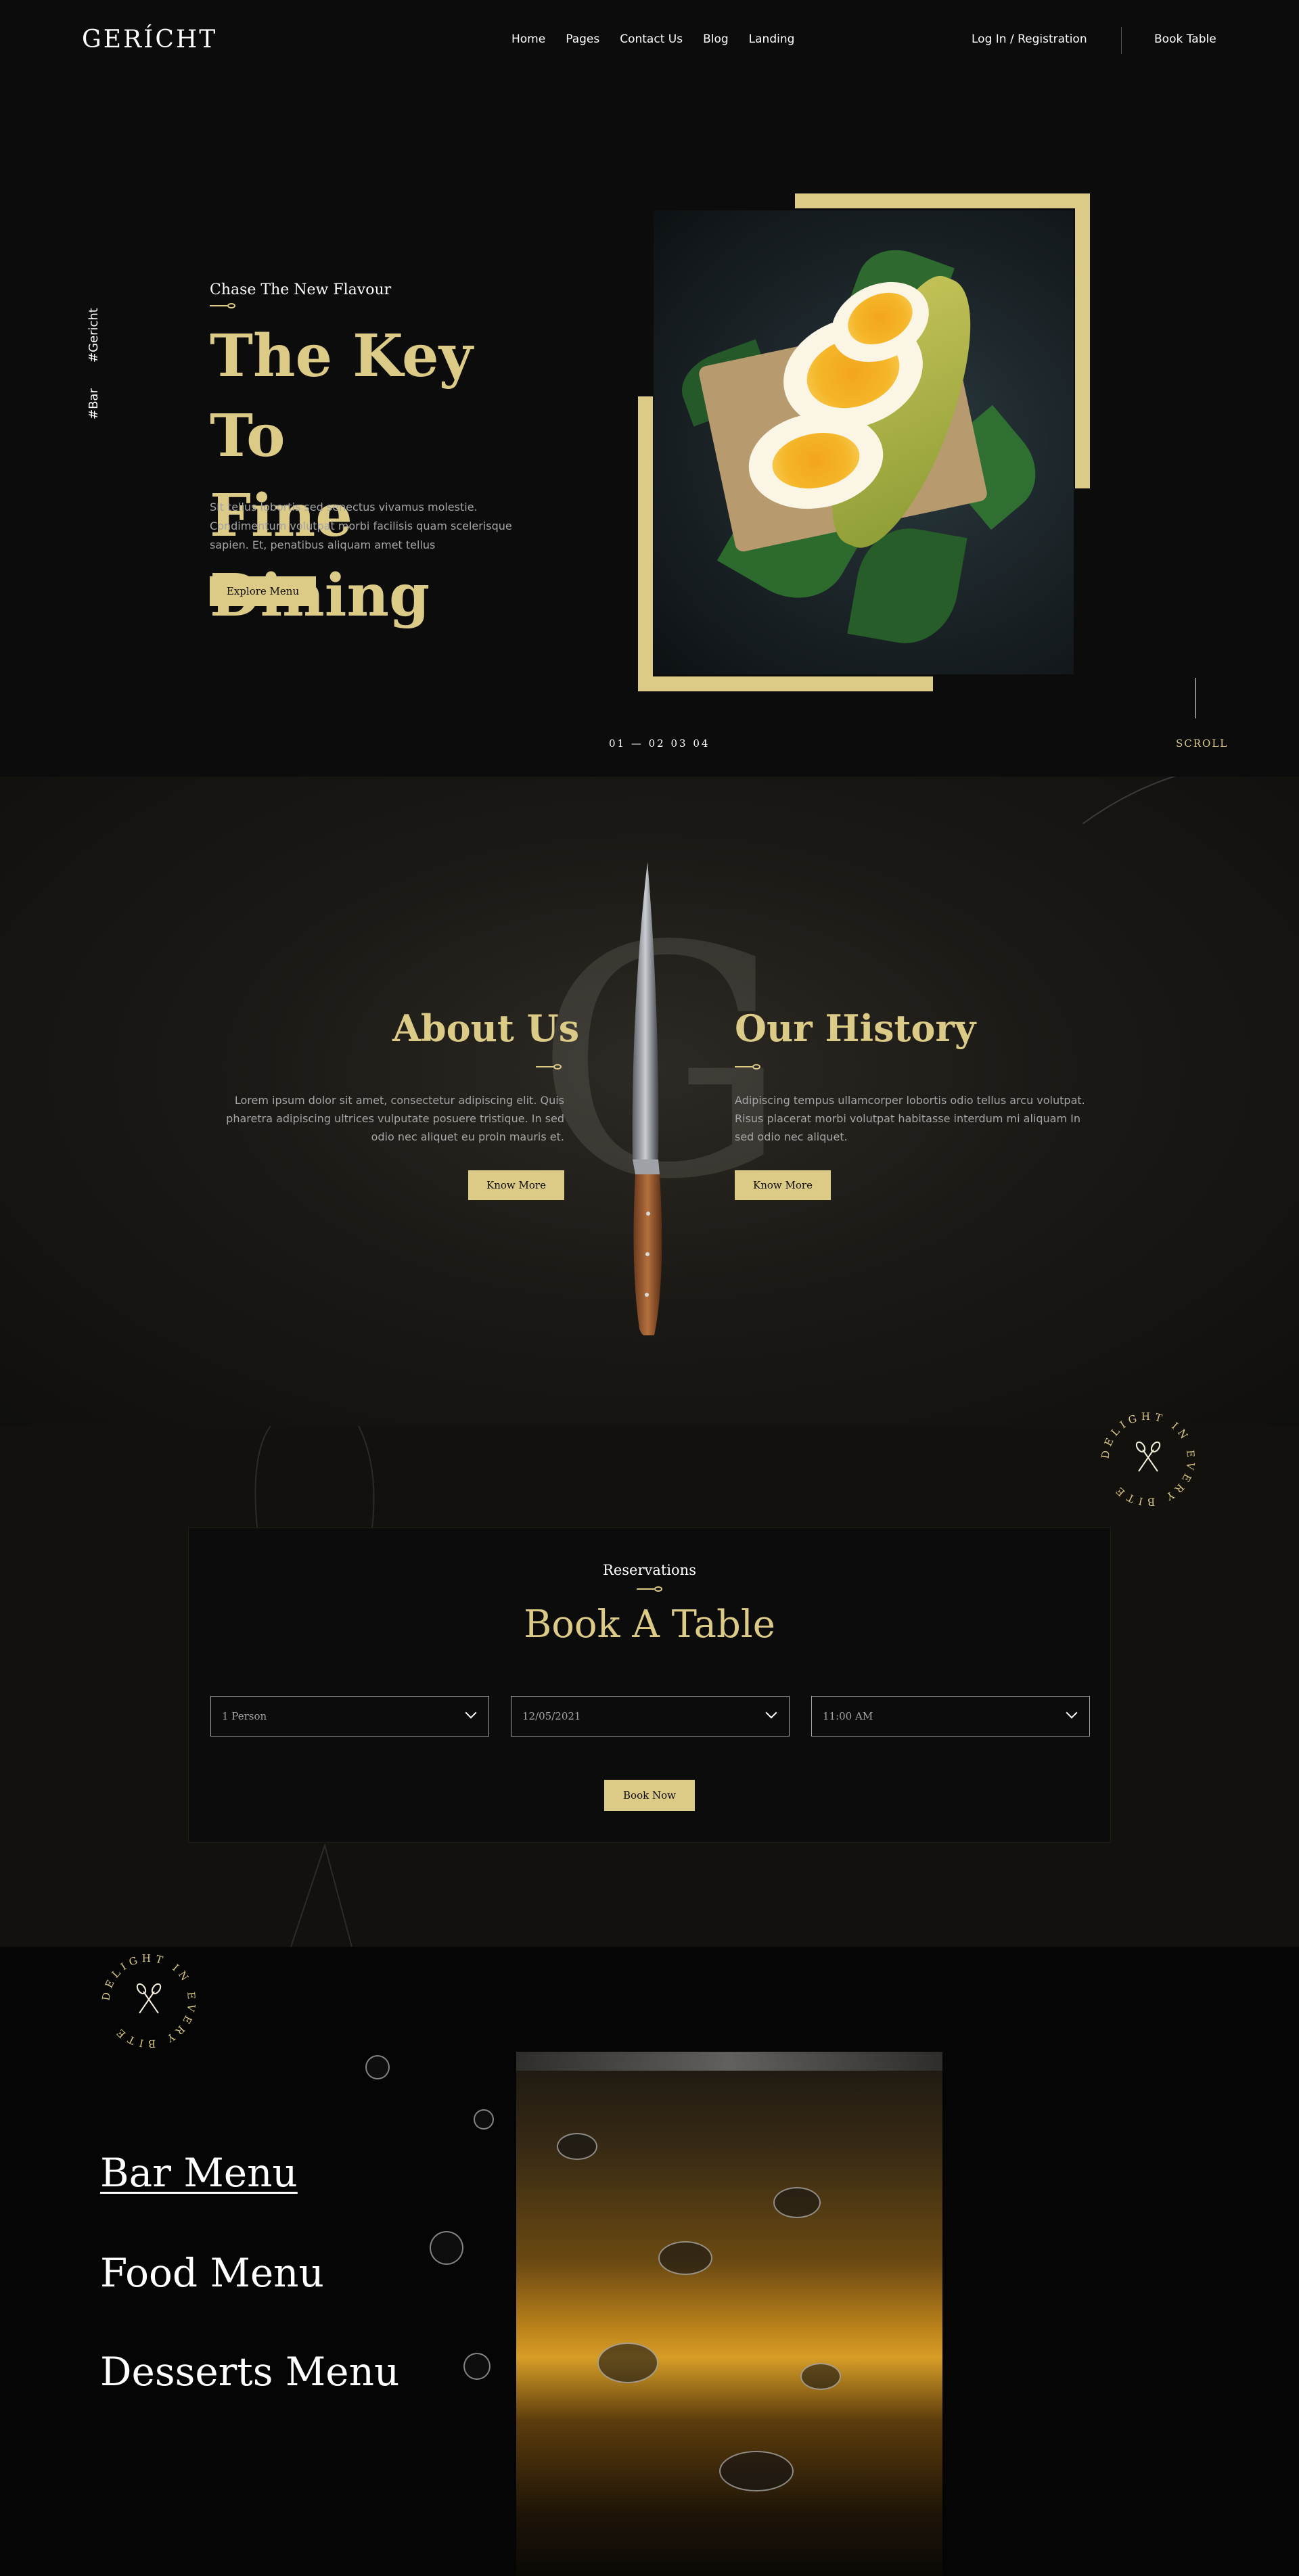  Describe the element at coordinates (848, 1716) in the screenshot. I see `time-value: 11:00 AM` at that location.